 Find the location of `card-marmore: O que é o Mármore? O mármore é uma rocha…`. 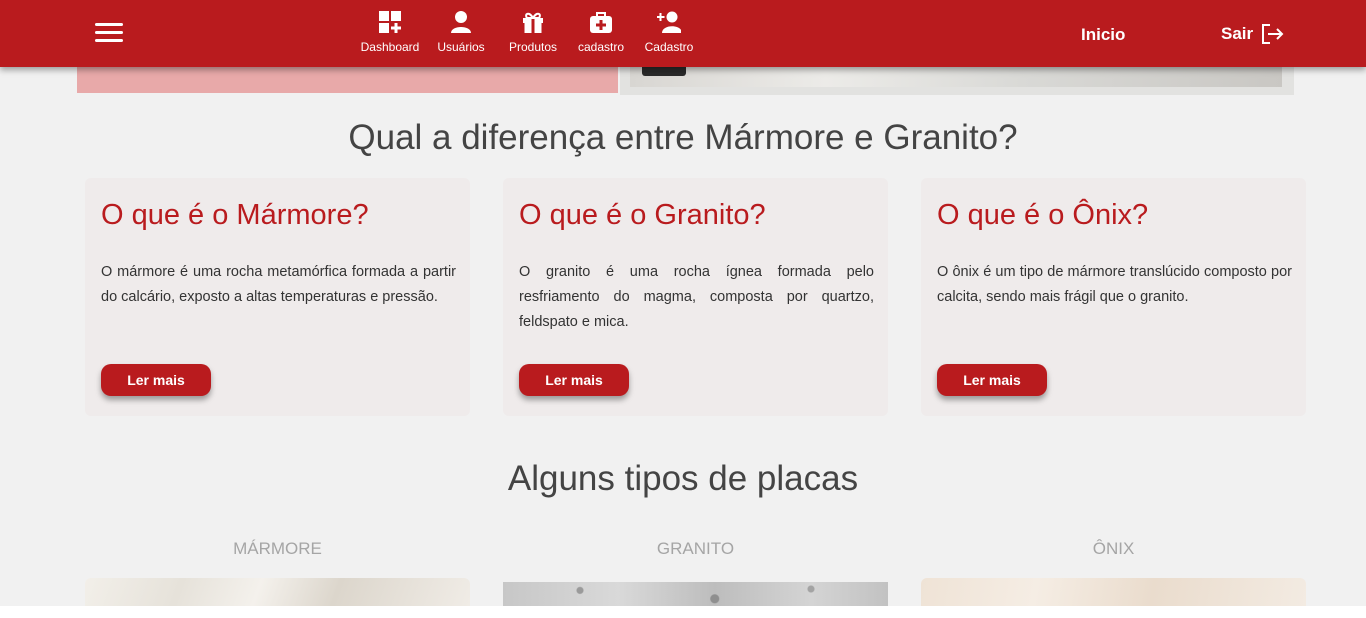

card-marmore: O que é o Mármore? O mármore é uma rocha… is located at coordinates (277, 297).